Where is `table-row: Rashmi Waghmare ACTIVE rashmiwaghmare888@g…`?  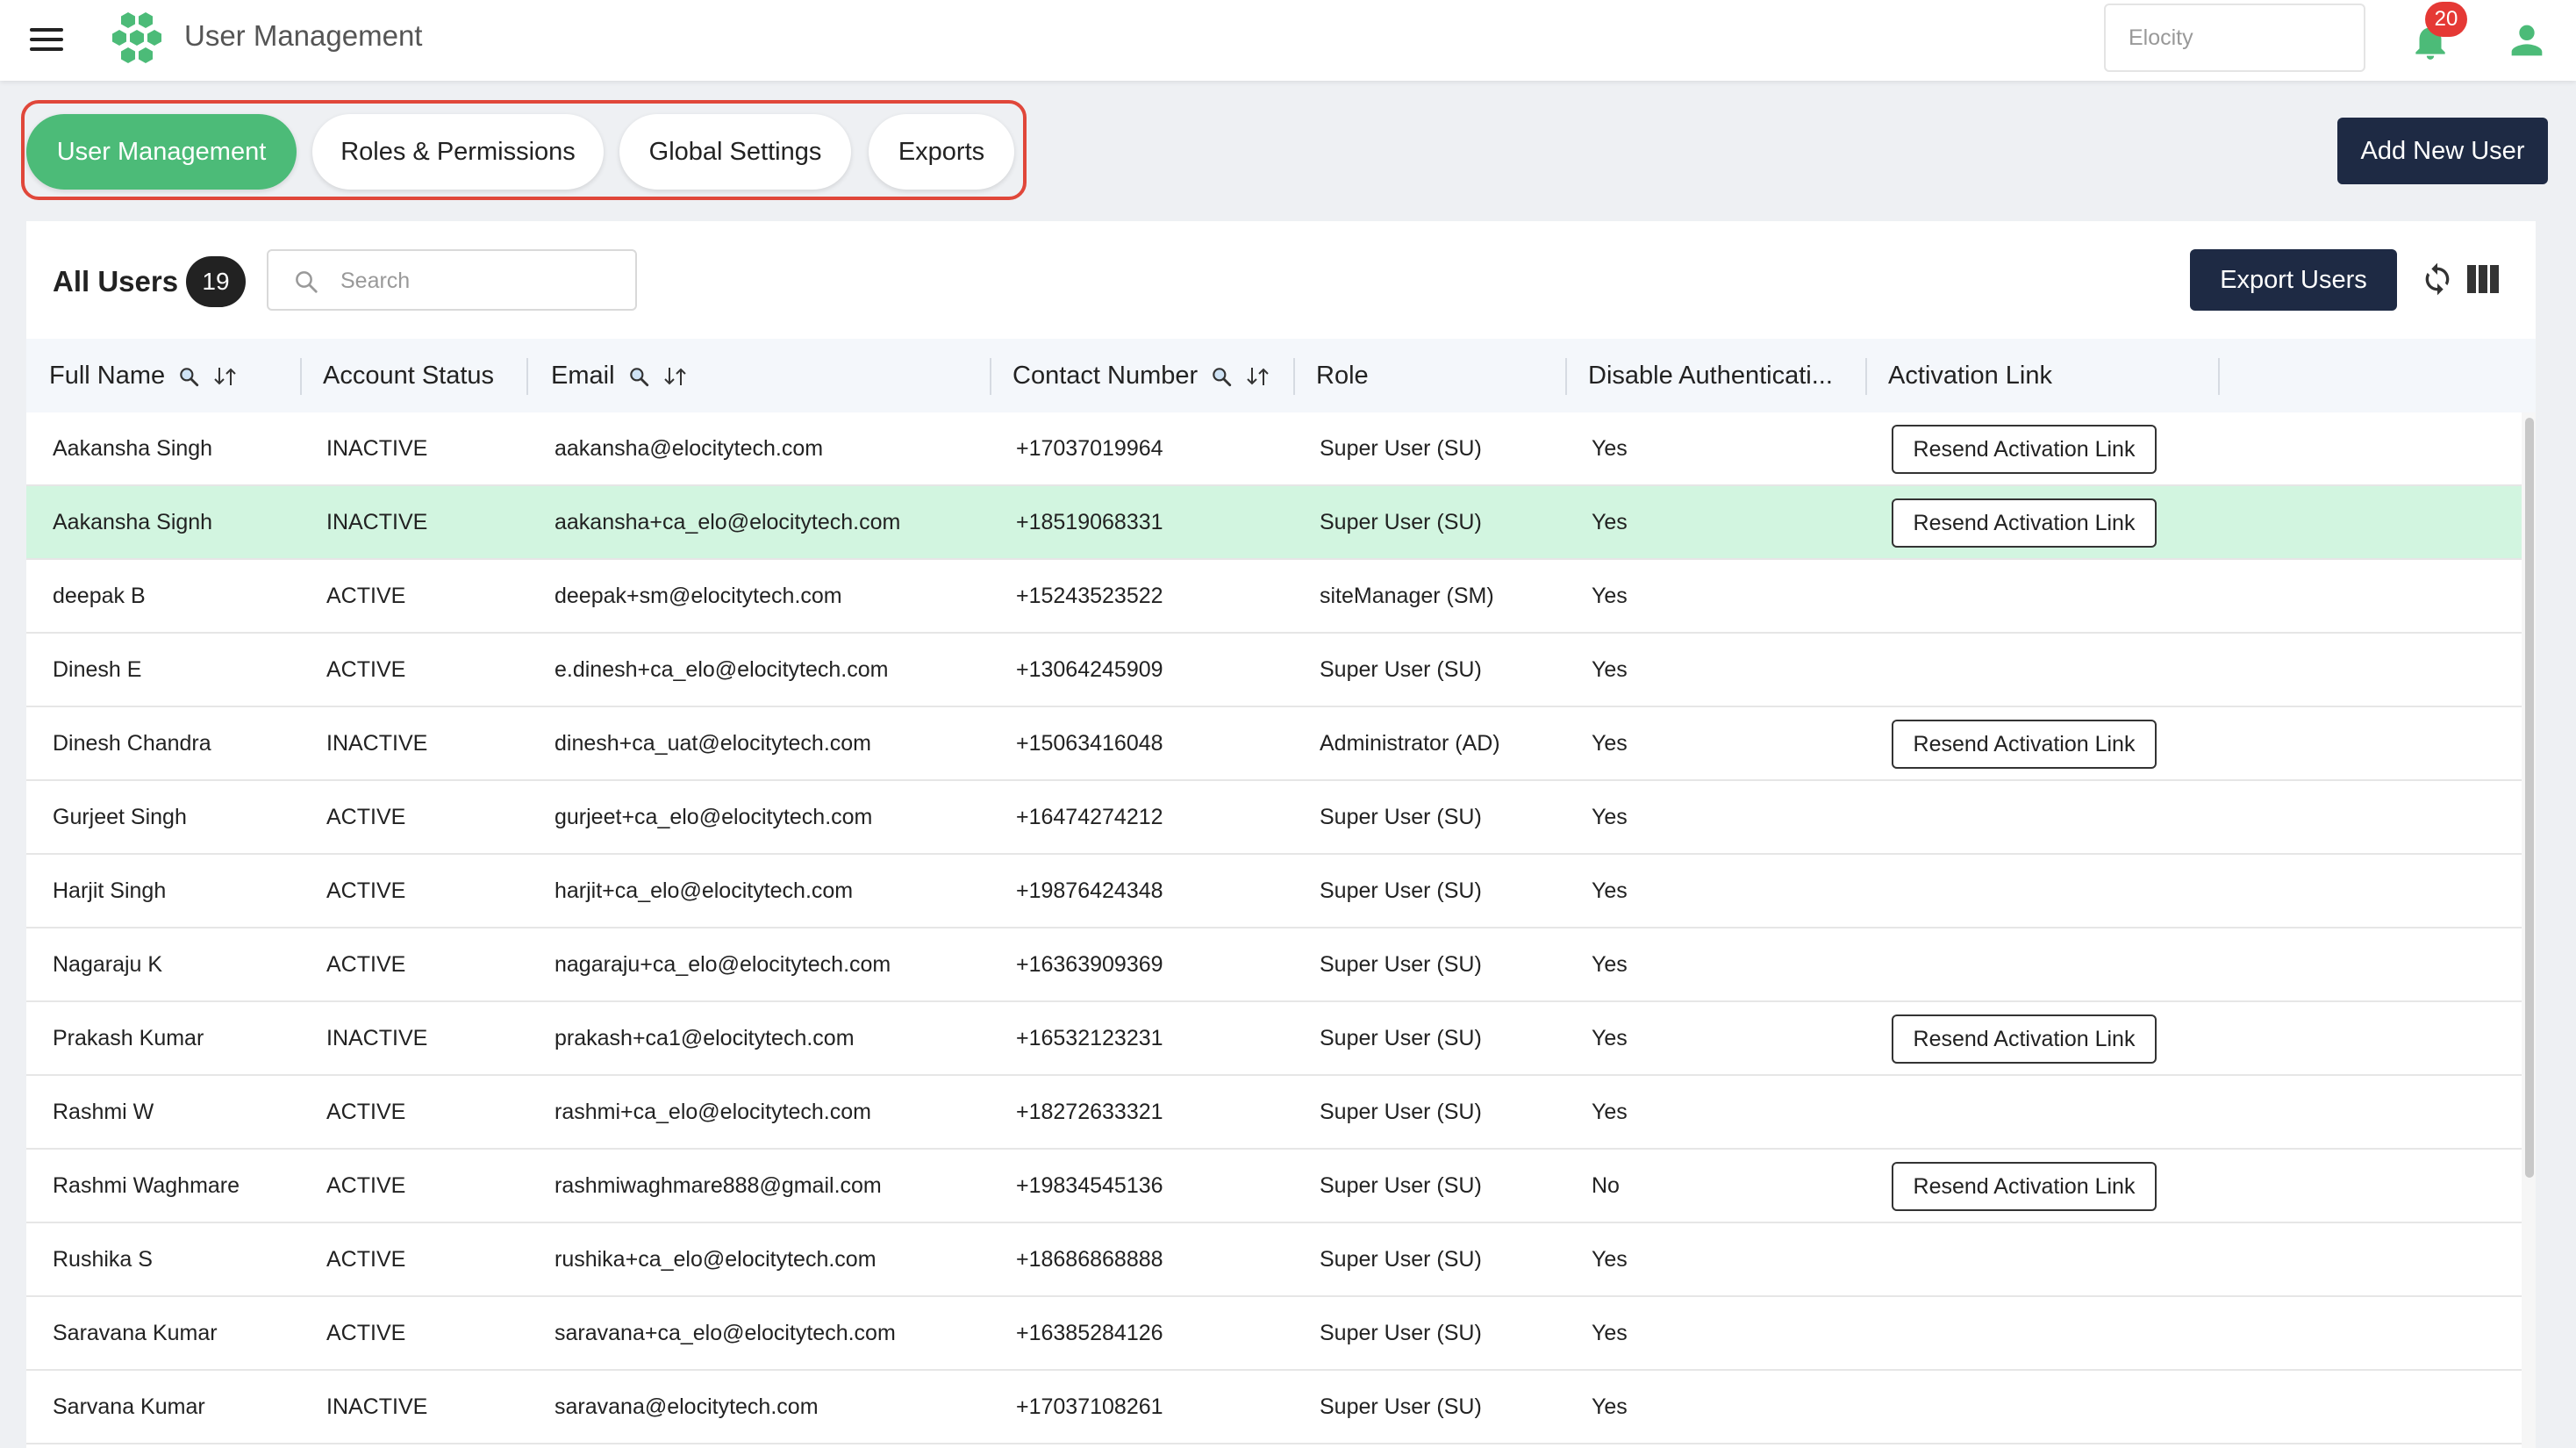 table-row: Rashmi Waghmare ACTIVE rashmiwaghmare888@g… is located at coordinates (1274, 1186).